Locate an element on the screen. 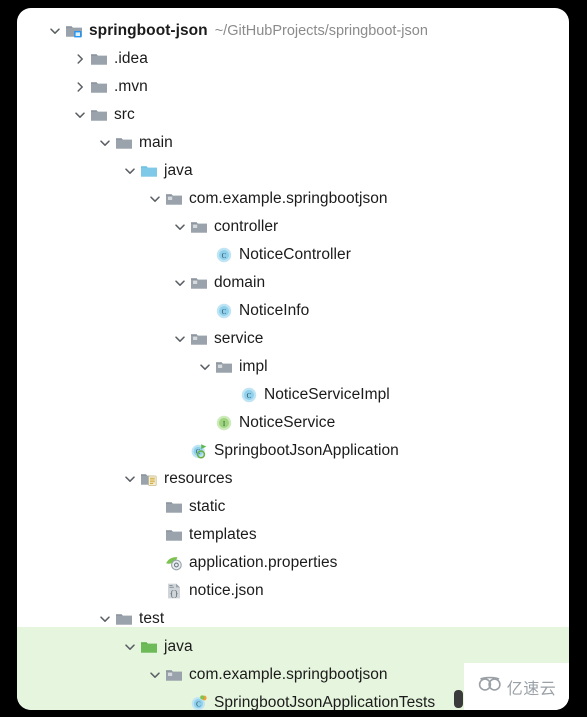 The image size is (587, 717). spring-boot-application-icon: C is located at coordinates (199, 451).